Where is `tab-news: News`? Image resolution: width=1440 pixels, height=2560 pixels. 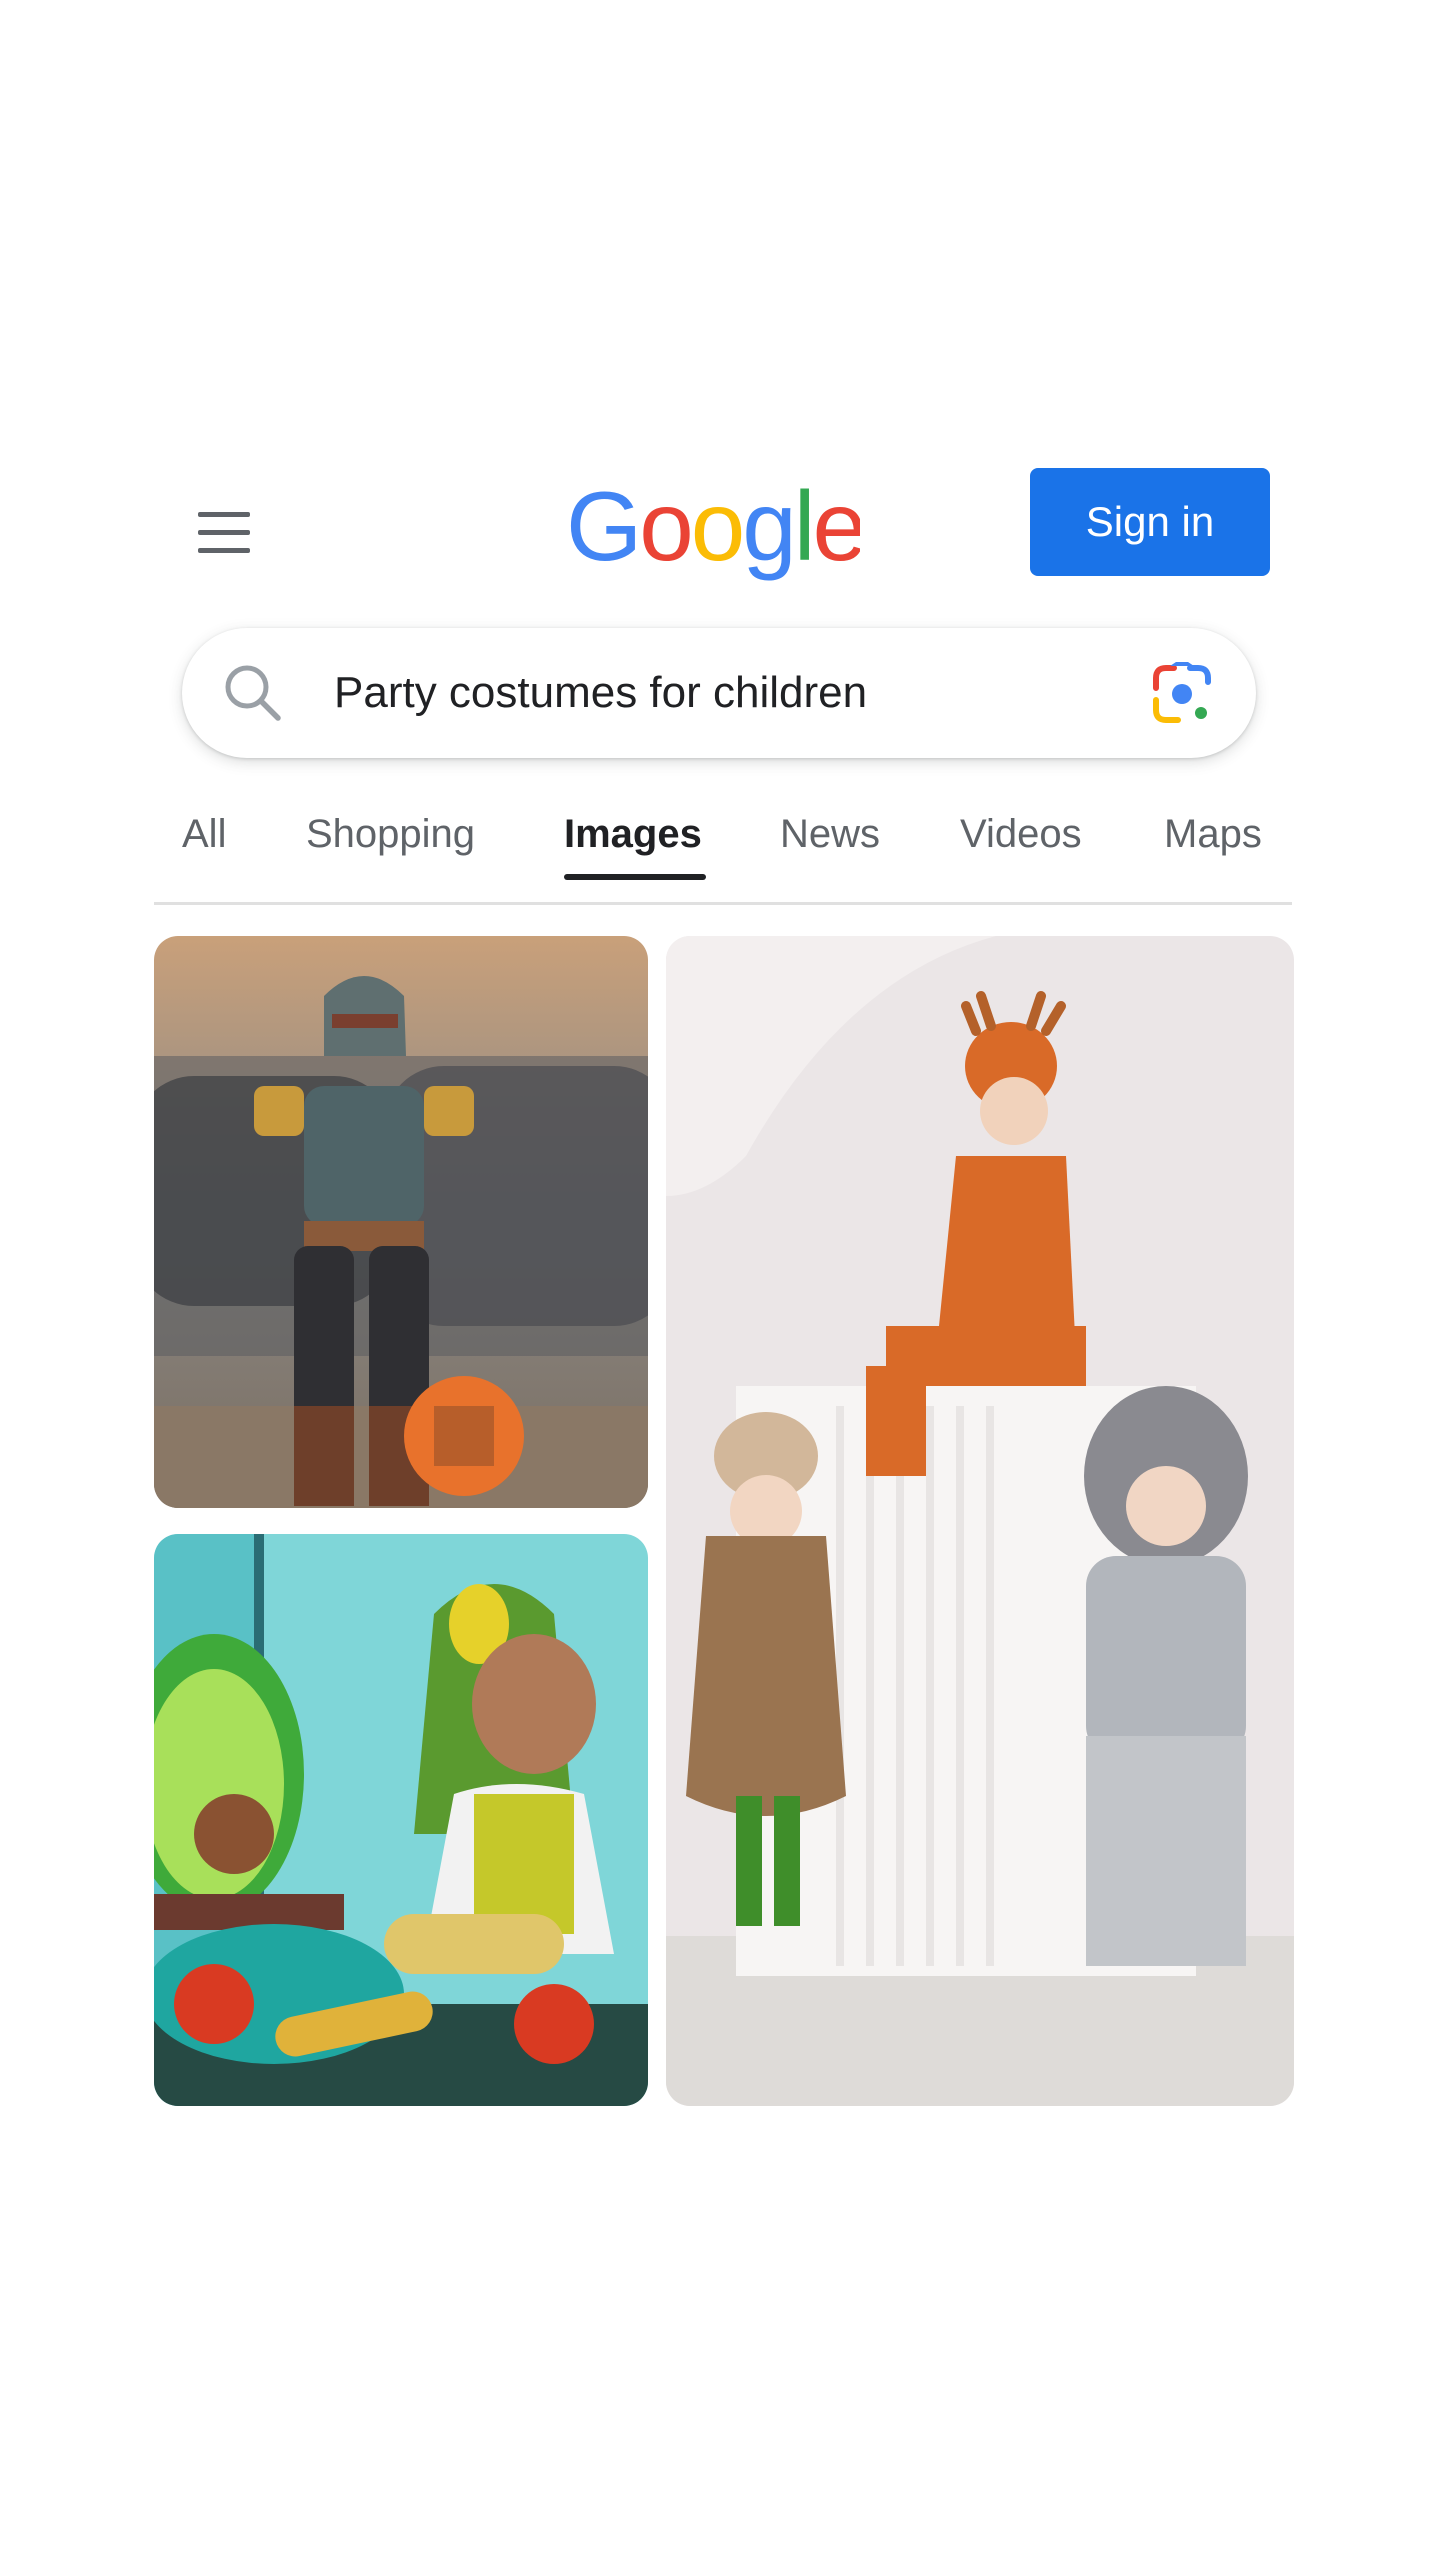 tab-news: News is located at coordinates (830, 856).